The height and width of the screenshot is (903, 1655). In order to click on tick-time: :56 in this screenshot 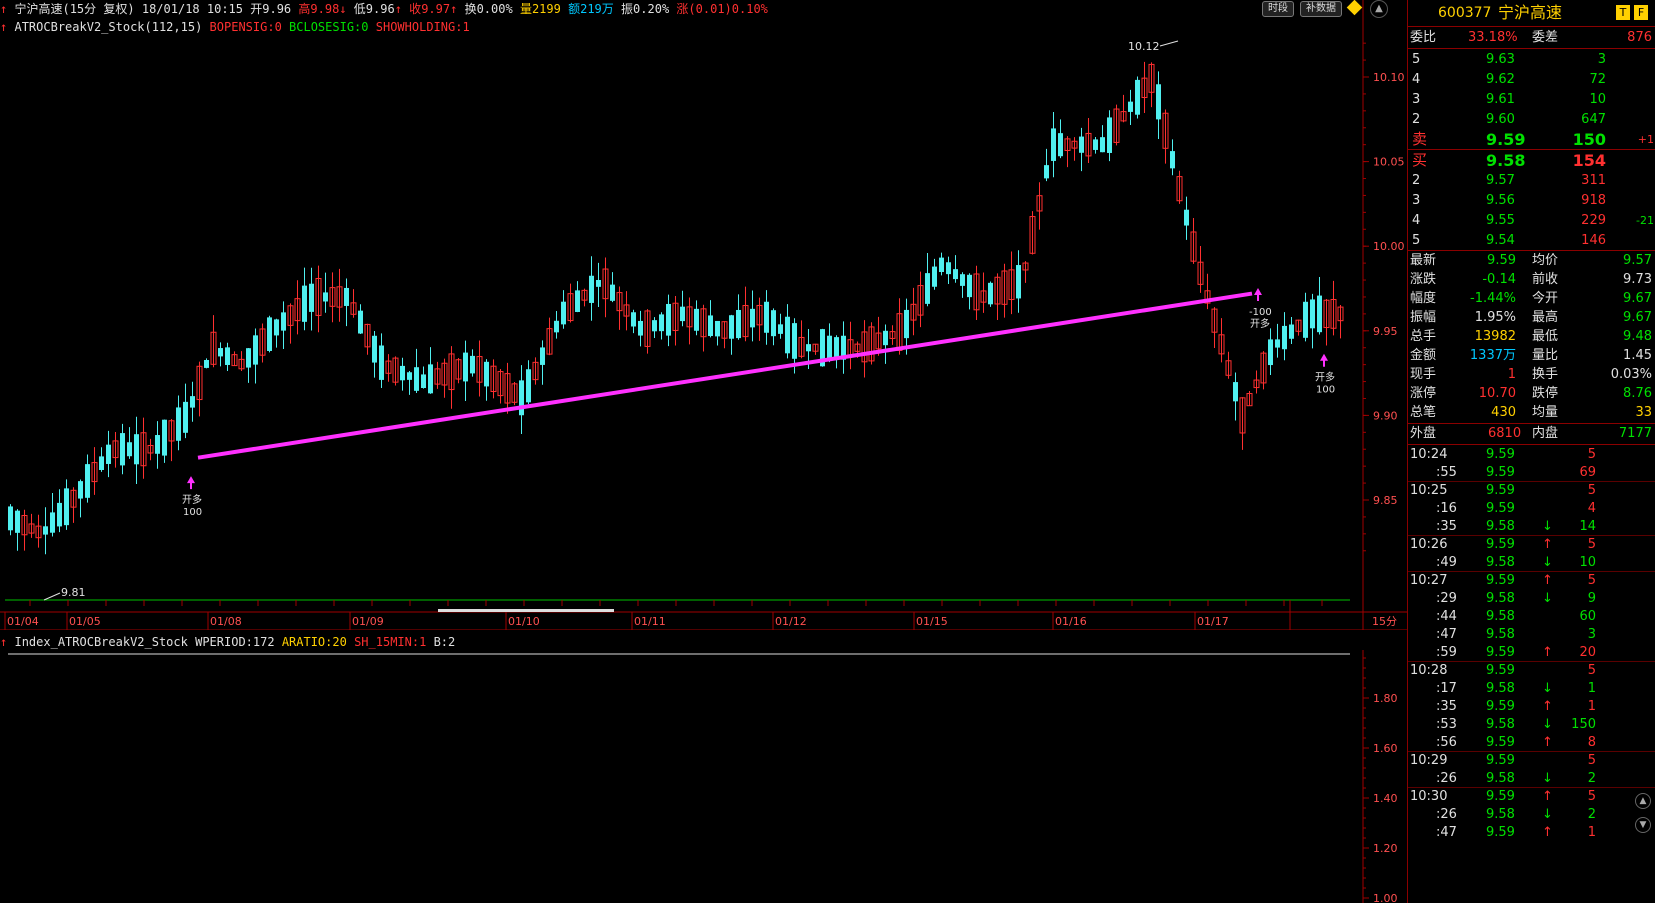, I will do `click(1446, 742)`.